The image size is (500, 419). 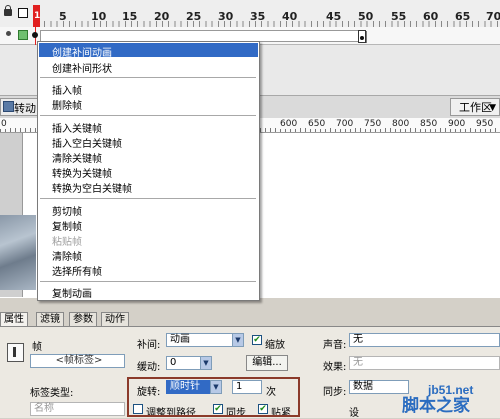 I want to click on menu-item-remove-frames: 删除帧, so click(x=67, y=104).